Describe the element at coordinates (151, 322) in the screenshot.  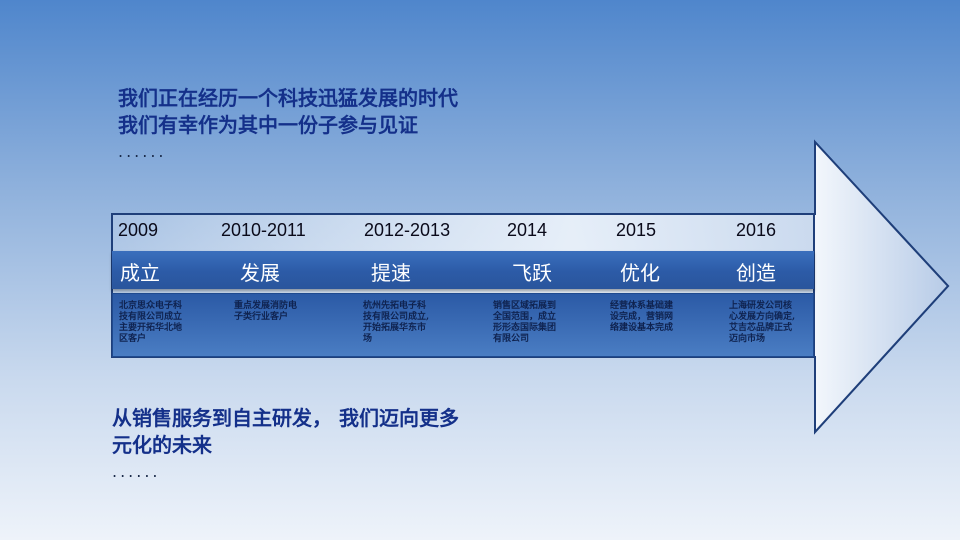
I see `milestone-description: 北京思众电子科 技有限公司成立 主要开拓华北地 区客户` at that location.